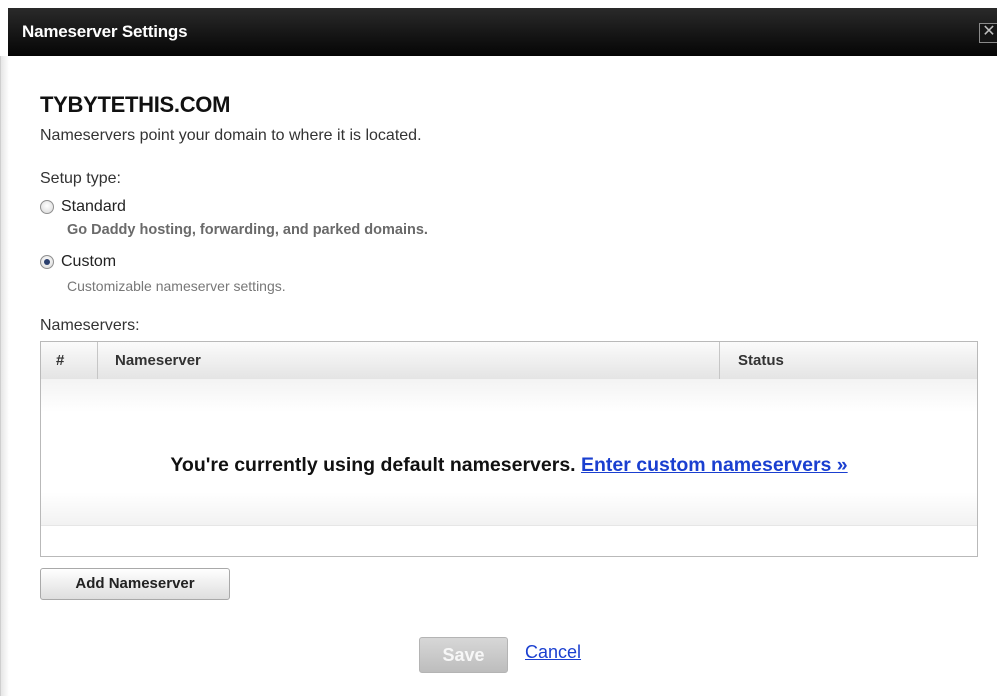 The image size is (997, 696). I want to click on setup-option-custom: Custom, so click(78, 262).